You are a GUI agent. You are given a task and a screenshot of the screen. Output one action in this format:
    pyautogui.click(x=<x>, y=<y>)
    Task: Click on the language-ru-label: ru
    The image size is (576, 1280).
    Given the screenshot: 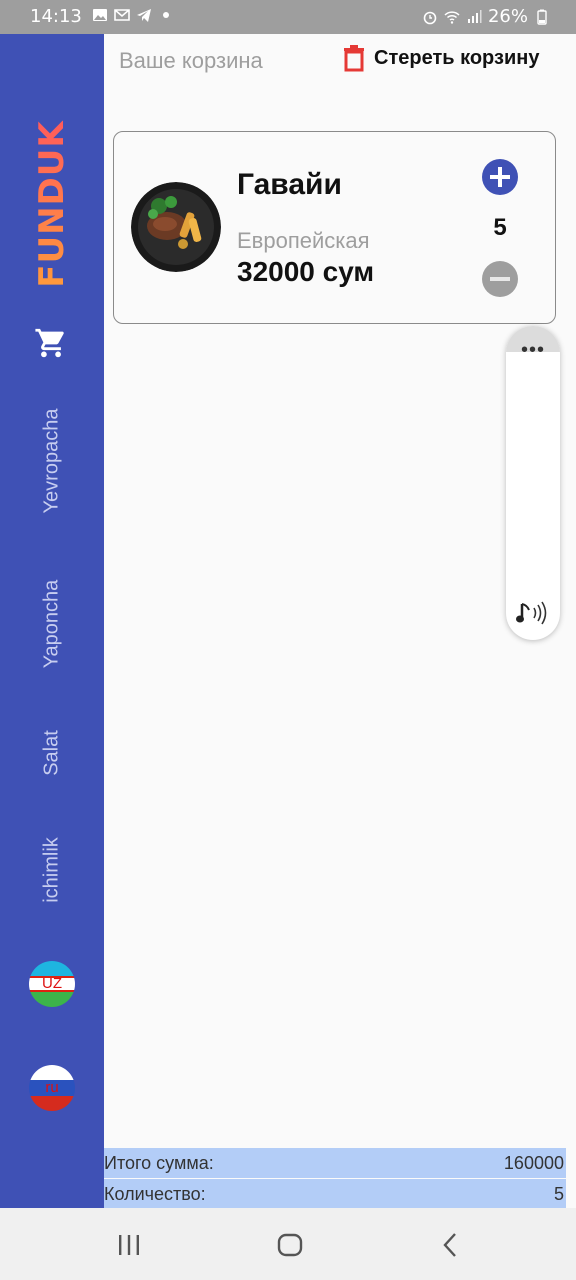 What is the action you would take?
    pyautogui.click(x=52, y=1087)
    